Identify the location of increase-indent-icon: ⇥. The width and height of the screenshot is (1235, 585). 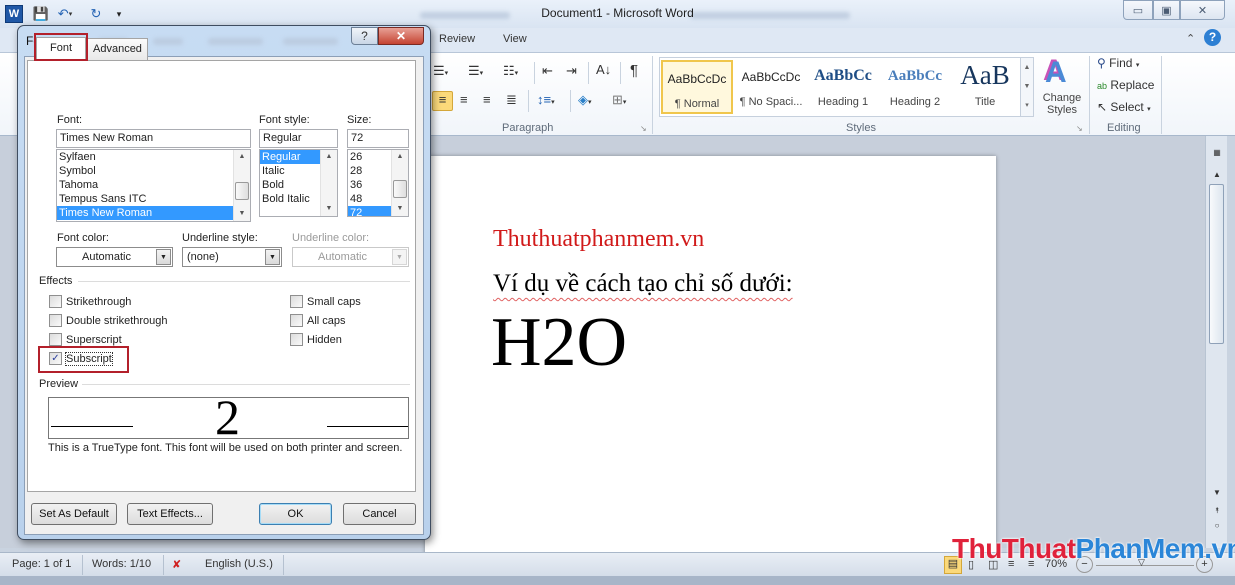
(571, 71).